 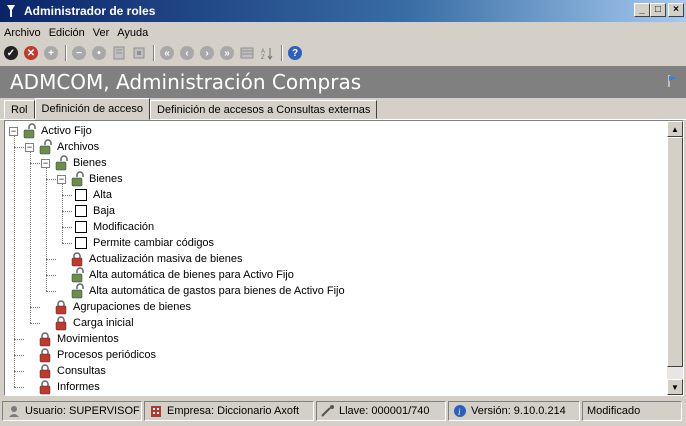 What do you see at coordinates (66, 131) in the screenshot?
I see `tree-node-label: Activo Fijo` at bounding box center [66, 131].